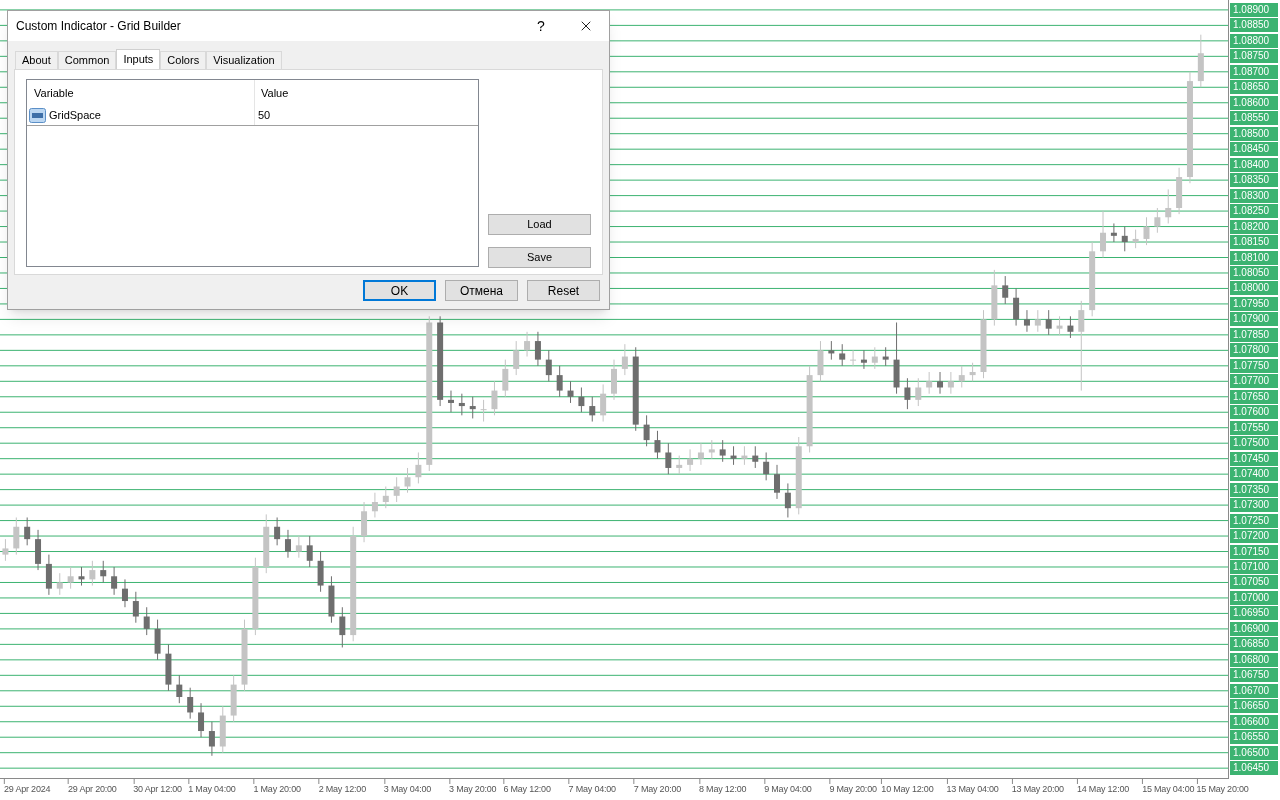  Describe the element at coordinates (1254, 334) in the screenshot. I see `price-label: 1.07850` at that location.